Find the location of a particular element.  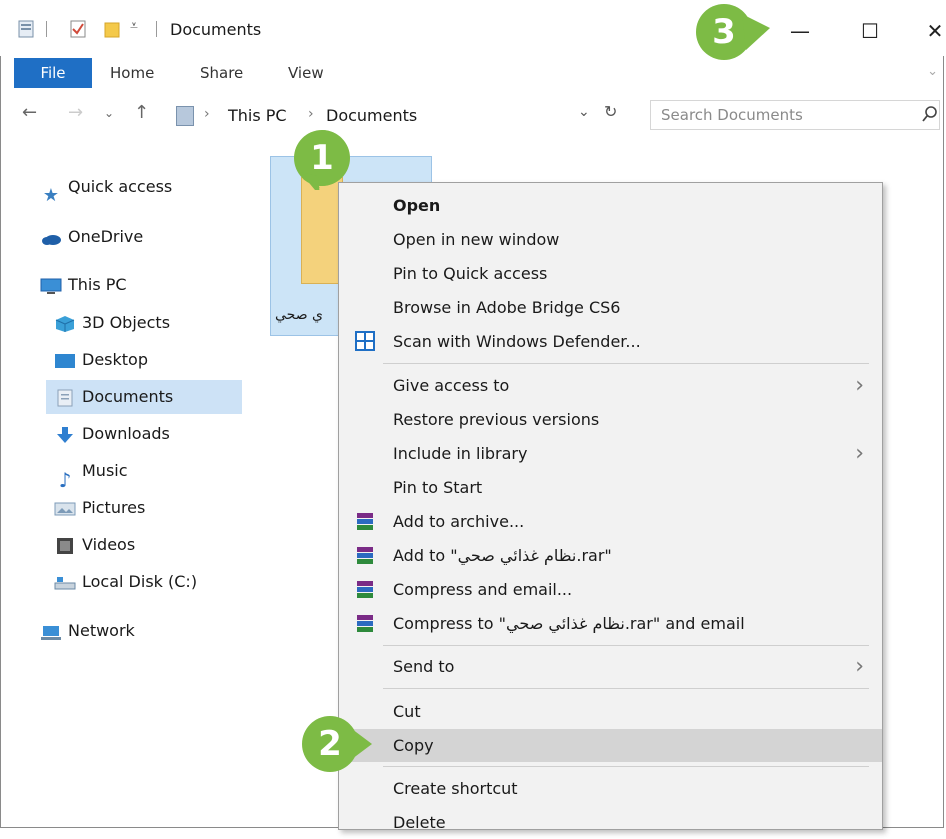

nav-label: This PC is located at coordinates (97, 284).